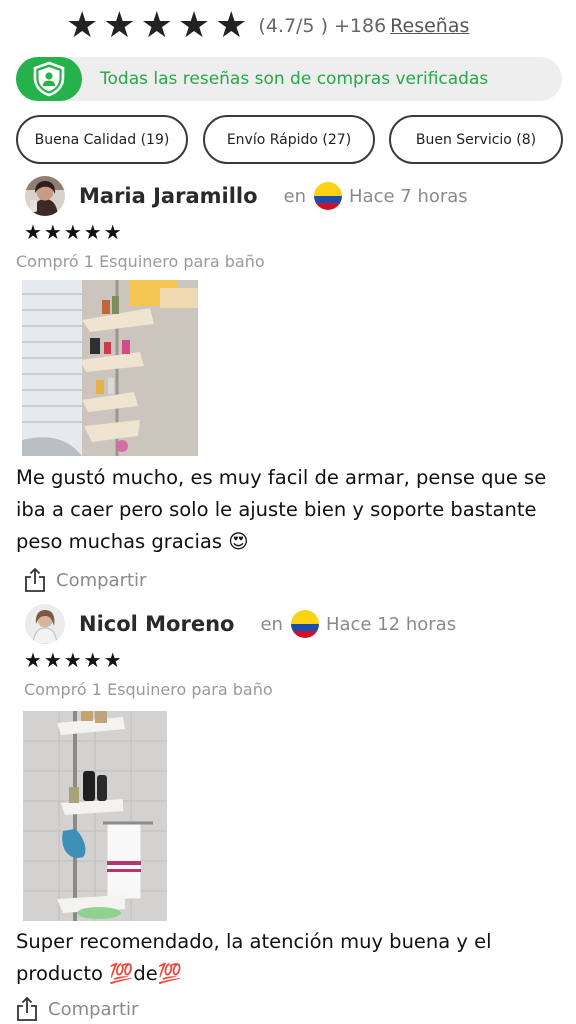 The image size is (576, 1024). Describe the element at coordinates (293, 26) in the screenshot. I see `rating-score: (4.7/5 )` at that location.